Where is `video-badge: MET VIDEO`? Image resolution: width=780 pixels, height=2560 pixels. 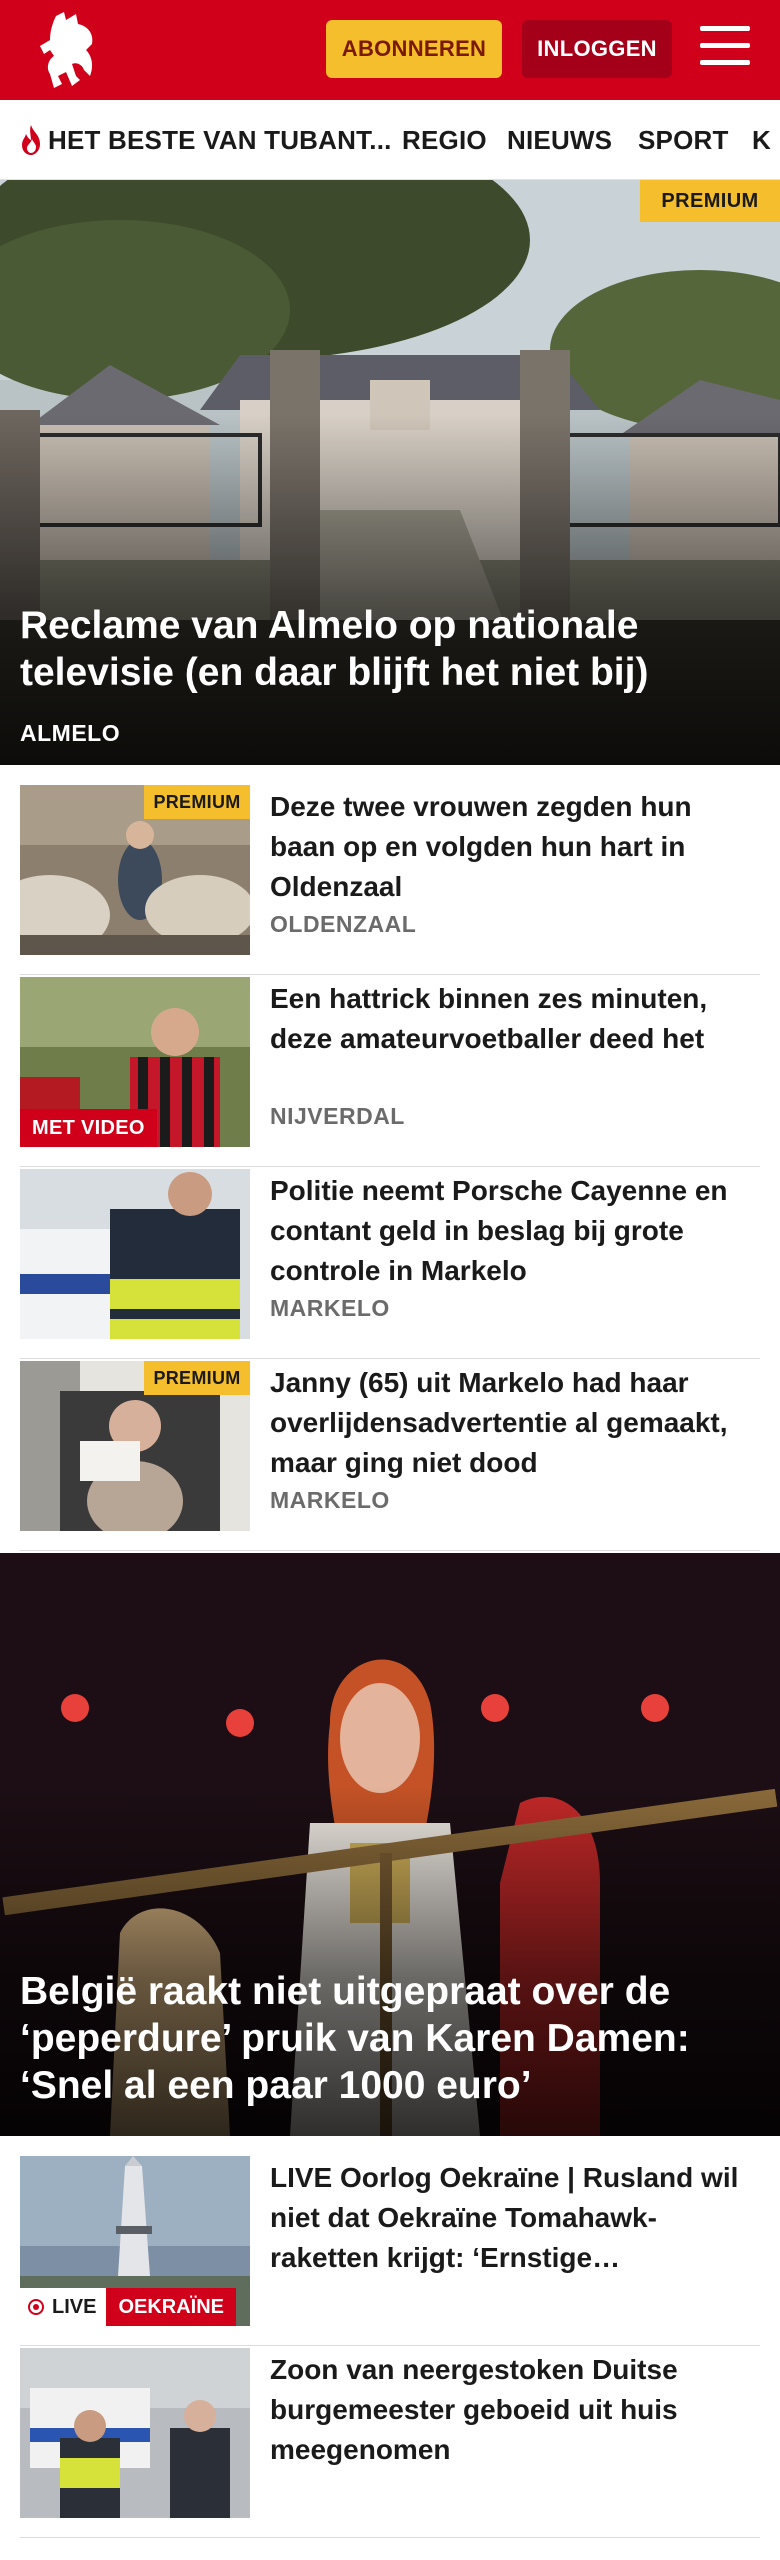
video-badge: MET VIDEO is located at coordinates (88, 1128).